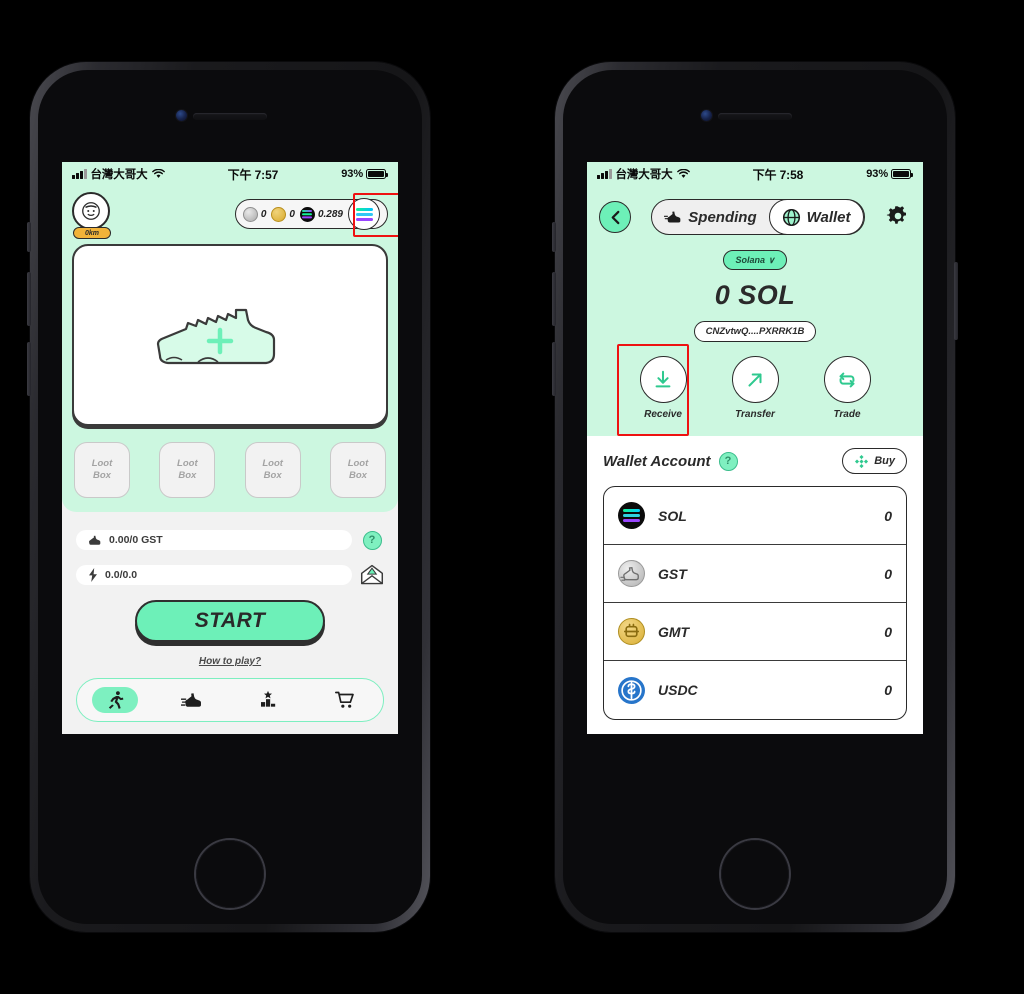 The height and width of the screenshot is (994, 1024). Describe the element at coordinates (828, 217) in the screenshot. I see `tab-wallet-label: Wallet` at that location.